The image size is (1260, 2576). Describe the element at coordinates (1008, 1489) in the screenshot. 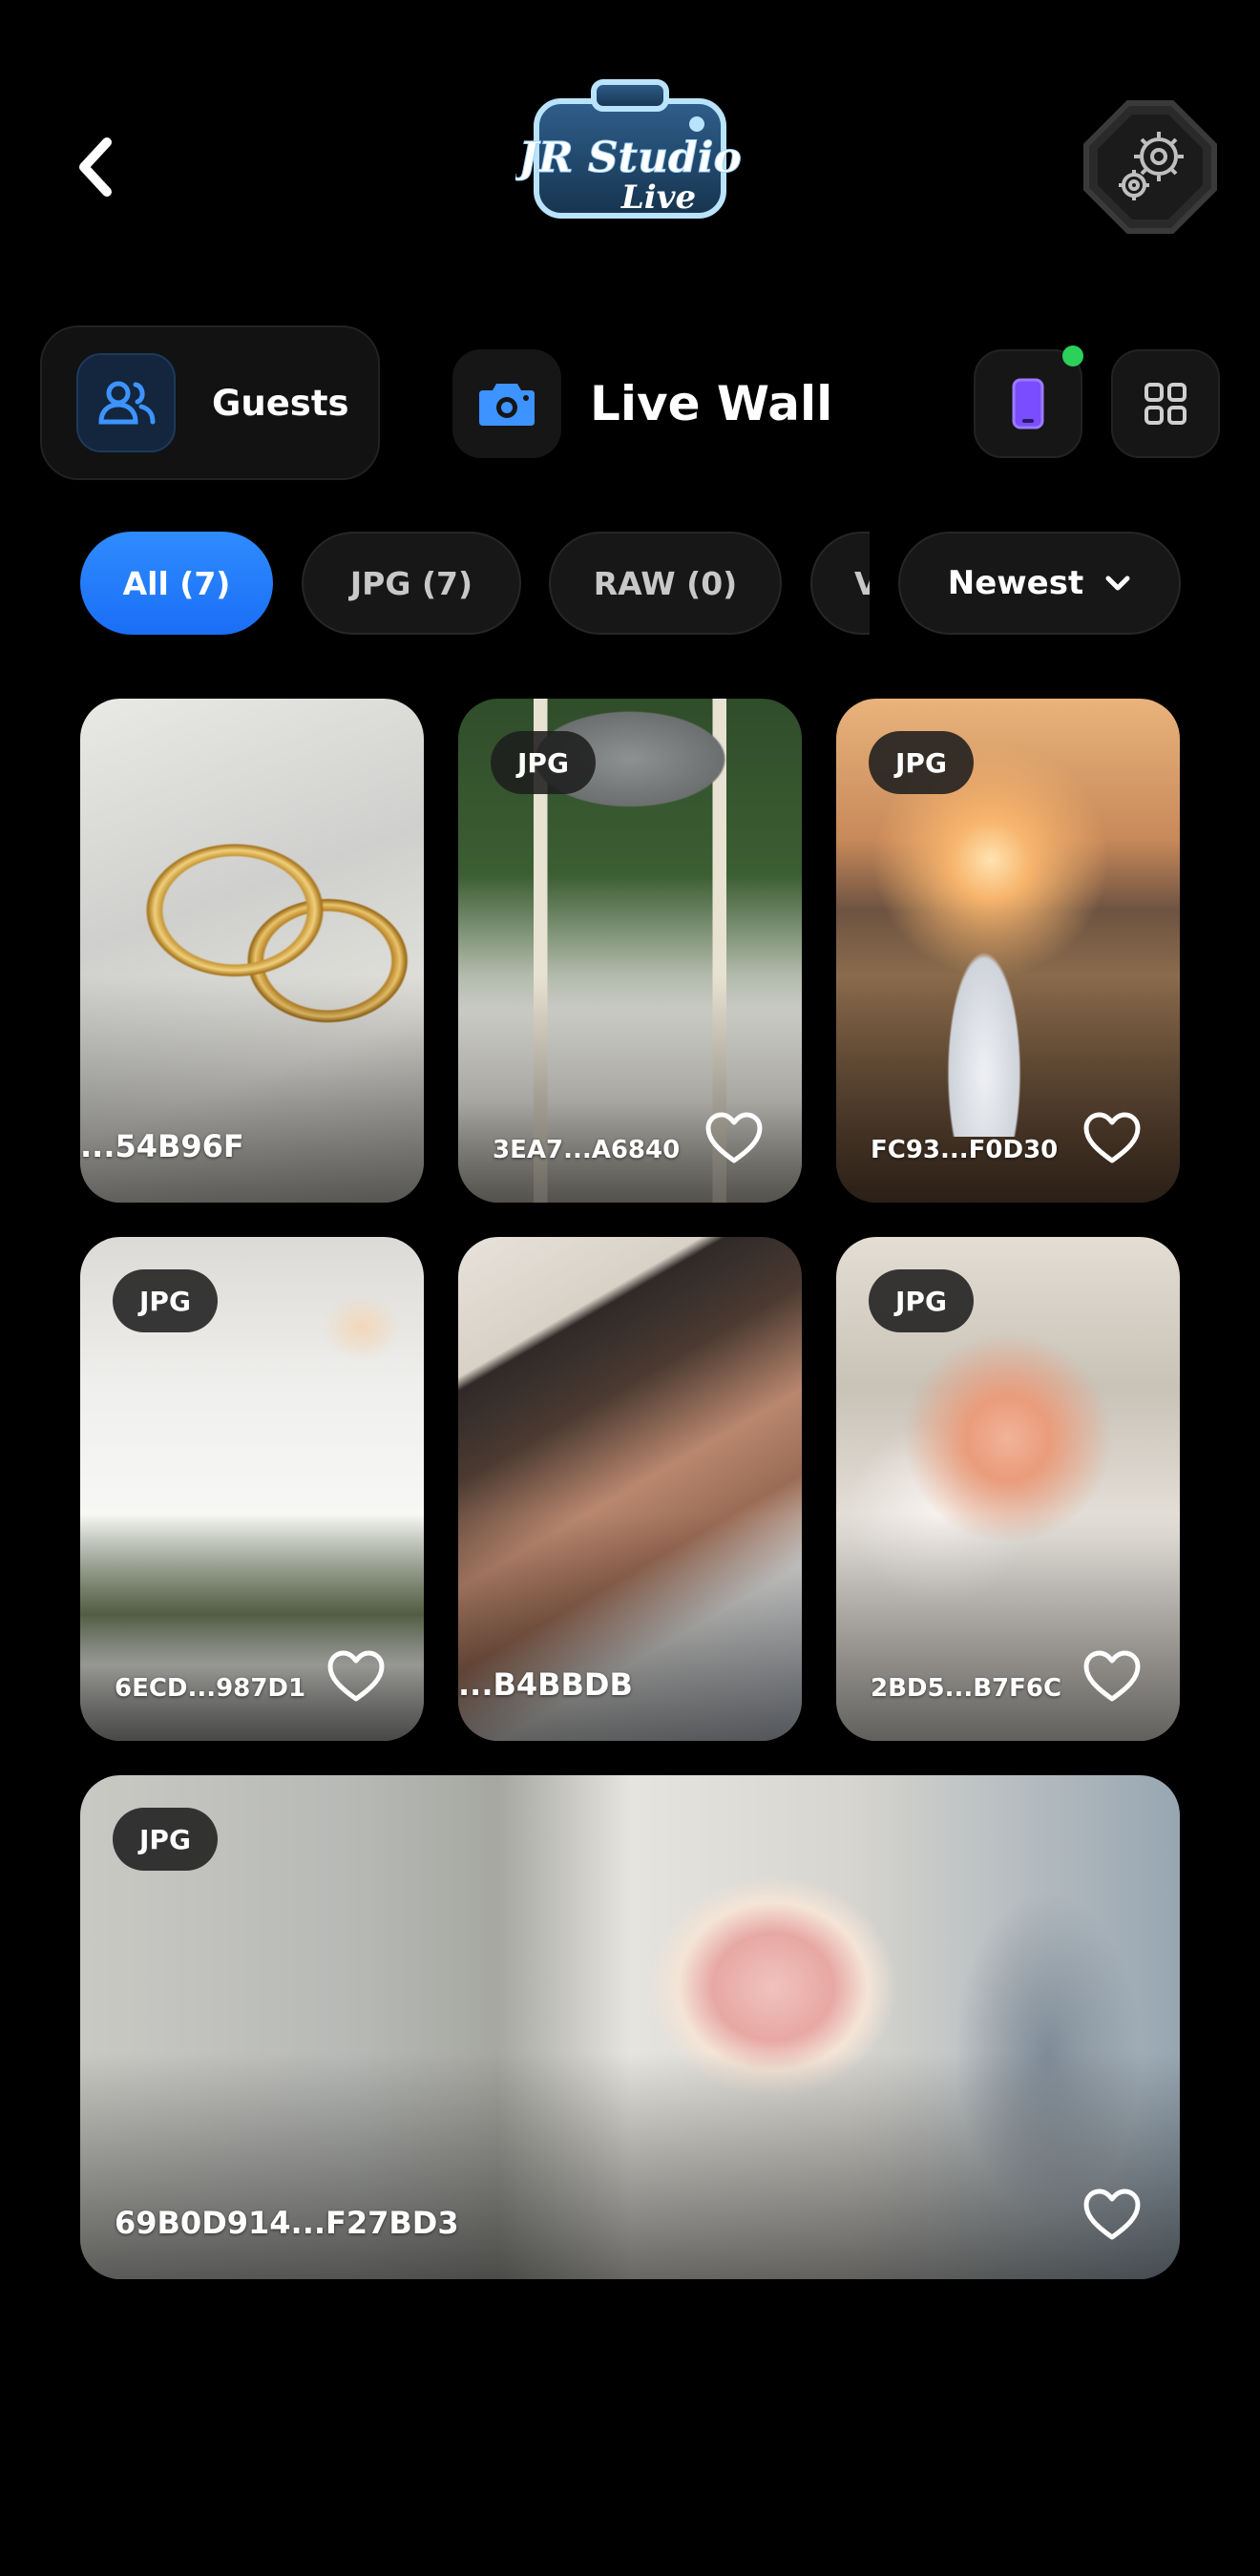

I see `photo-card: JPG 2BD5...B7F6C` at that location.